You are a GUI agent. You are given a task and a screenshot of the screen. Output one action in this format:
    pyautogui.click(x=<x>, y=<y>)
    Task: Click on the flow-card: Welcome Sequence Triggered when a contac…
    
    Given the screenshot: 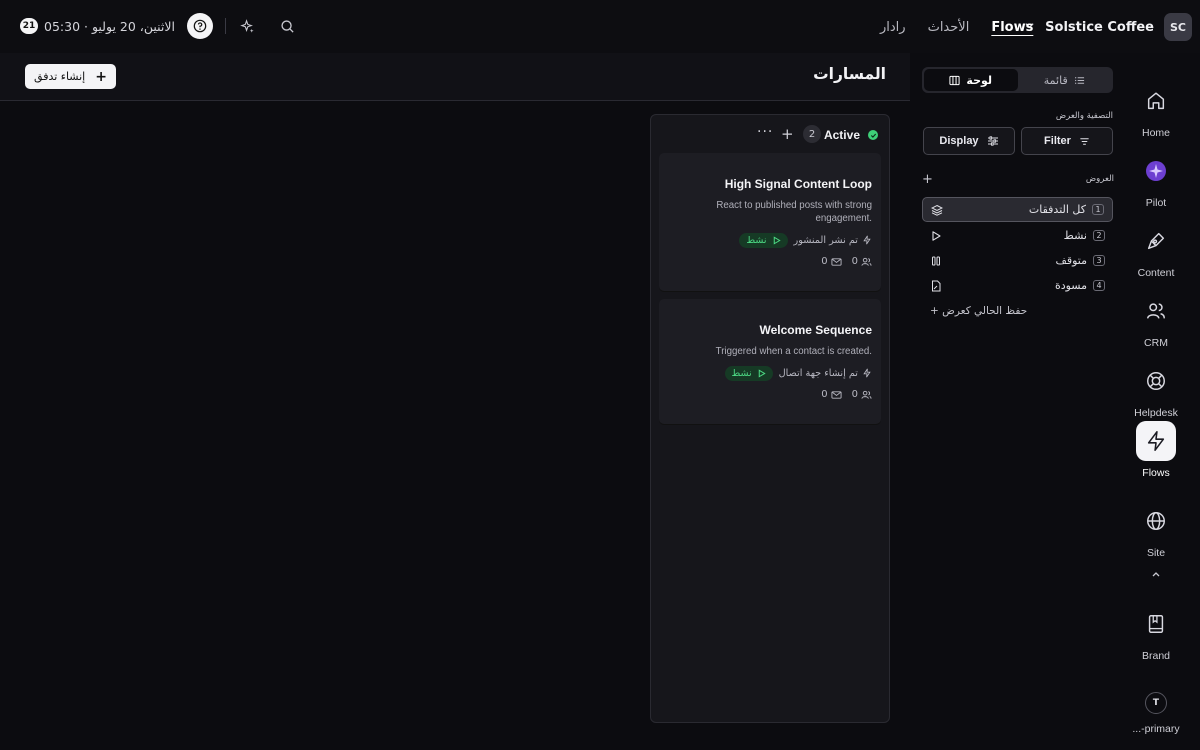 What is the action you would take?
    pyautogui.click(x=770, y=361)
    